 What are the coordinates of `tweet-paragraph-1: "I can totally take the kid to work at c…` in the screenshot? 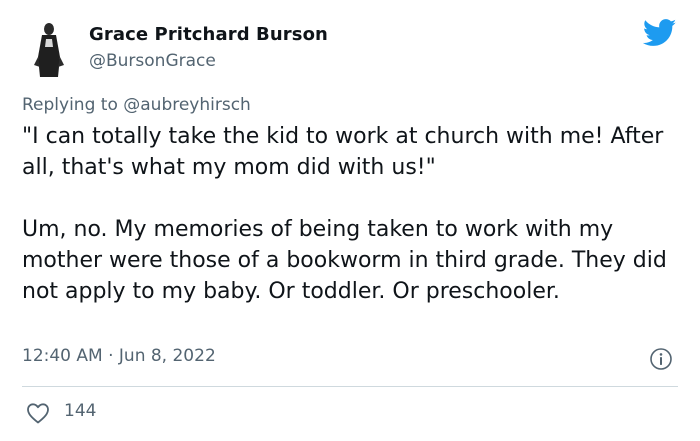 It's located at (343, 152).